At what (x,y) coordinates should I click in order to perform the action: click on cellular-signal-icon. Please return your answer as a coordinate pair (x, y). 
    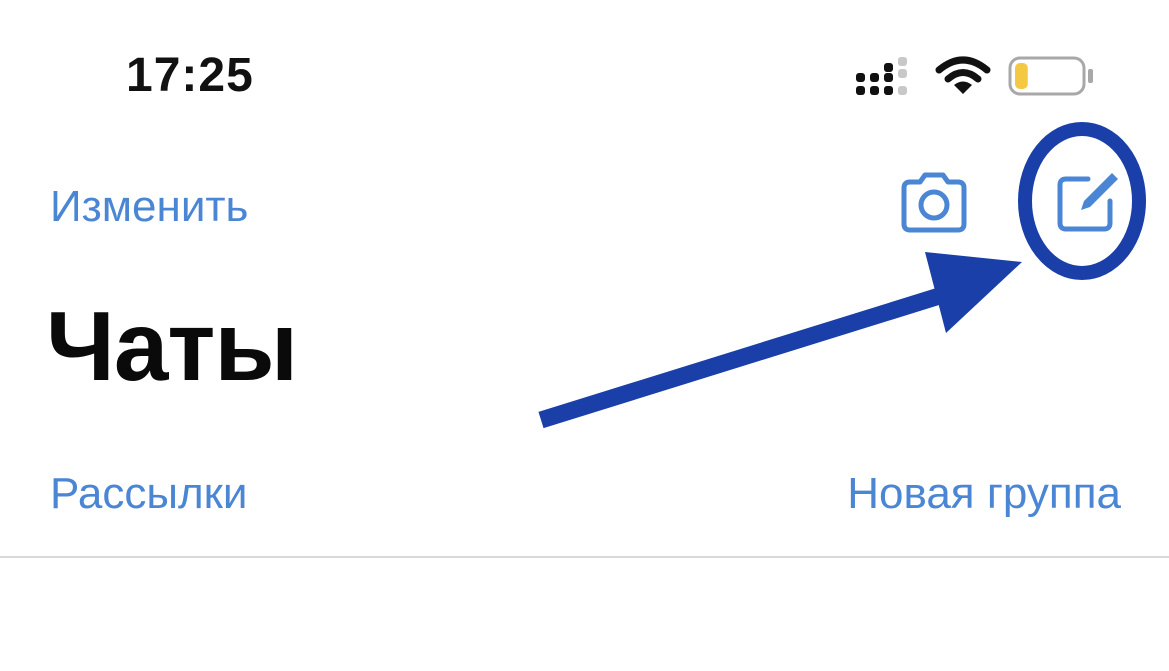
    Looking at the image, I should click on (881, 76).